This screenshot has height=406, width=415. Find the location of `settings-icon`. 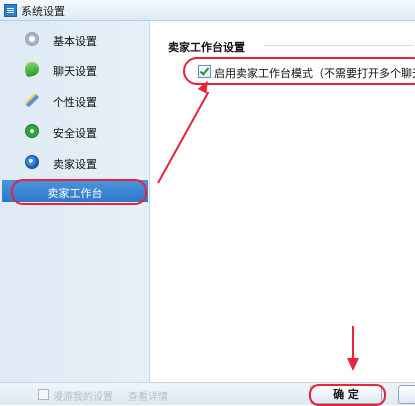

settings-icon is located at coordinates (32, 39).